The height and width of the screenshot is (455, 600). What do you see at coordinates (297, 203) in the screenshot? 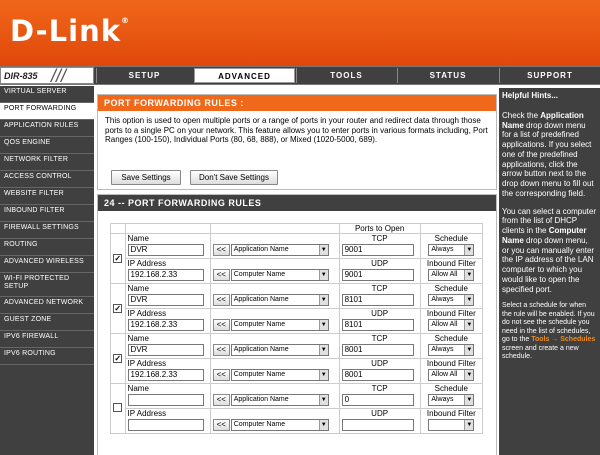
I see `table-title: 24 -- PORT FORWARDING RULES` at bounding box center [297, 203].